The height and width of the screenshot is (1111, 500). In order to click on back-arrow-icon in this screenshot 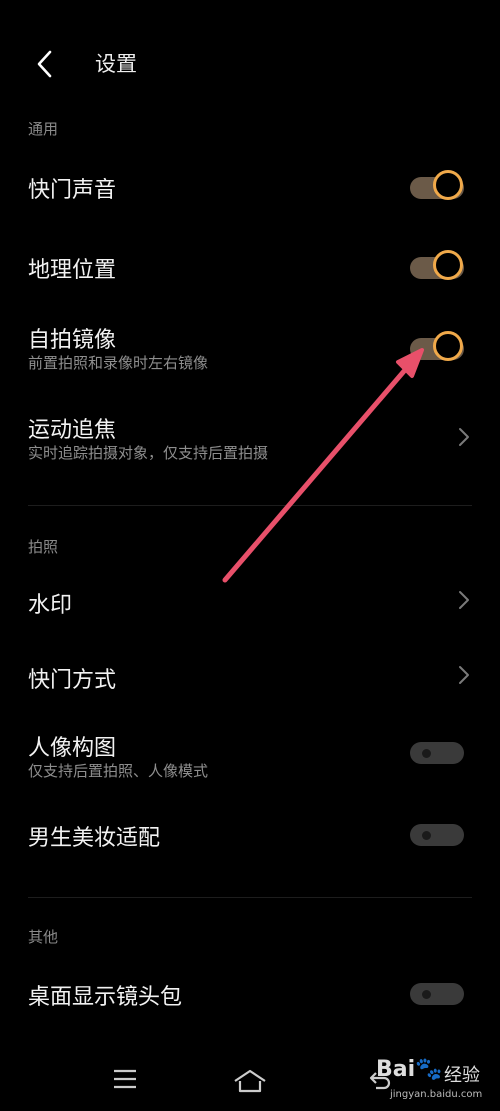, I will do `click(46, 64)`.